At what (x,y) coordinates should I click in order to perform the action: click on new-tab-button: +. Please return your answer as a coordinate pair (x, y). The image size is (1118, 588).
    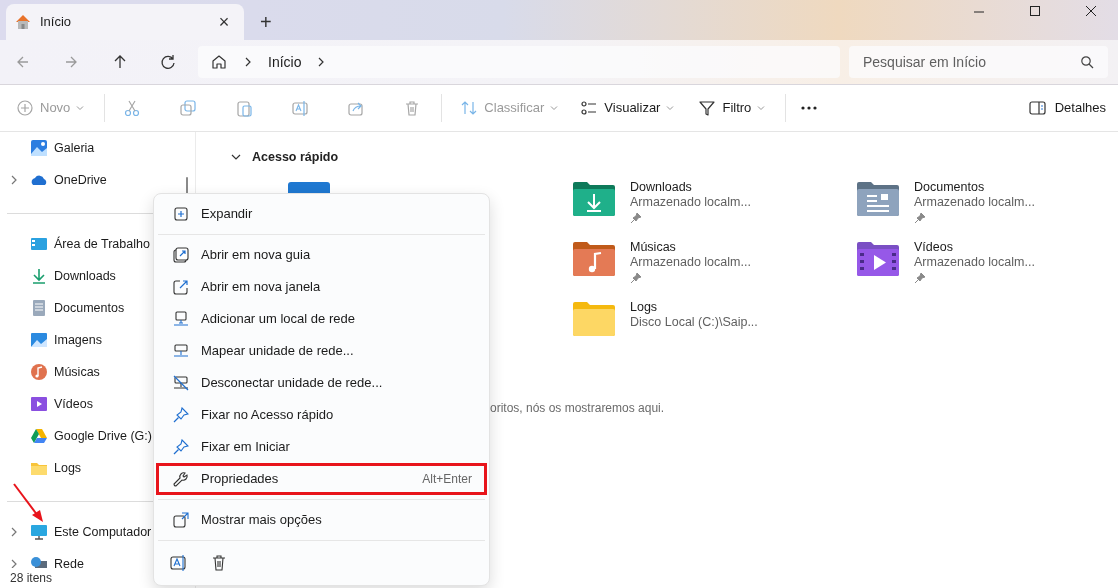
    Looking at the image, I should click on (266, 22).